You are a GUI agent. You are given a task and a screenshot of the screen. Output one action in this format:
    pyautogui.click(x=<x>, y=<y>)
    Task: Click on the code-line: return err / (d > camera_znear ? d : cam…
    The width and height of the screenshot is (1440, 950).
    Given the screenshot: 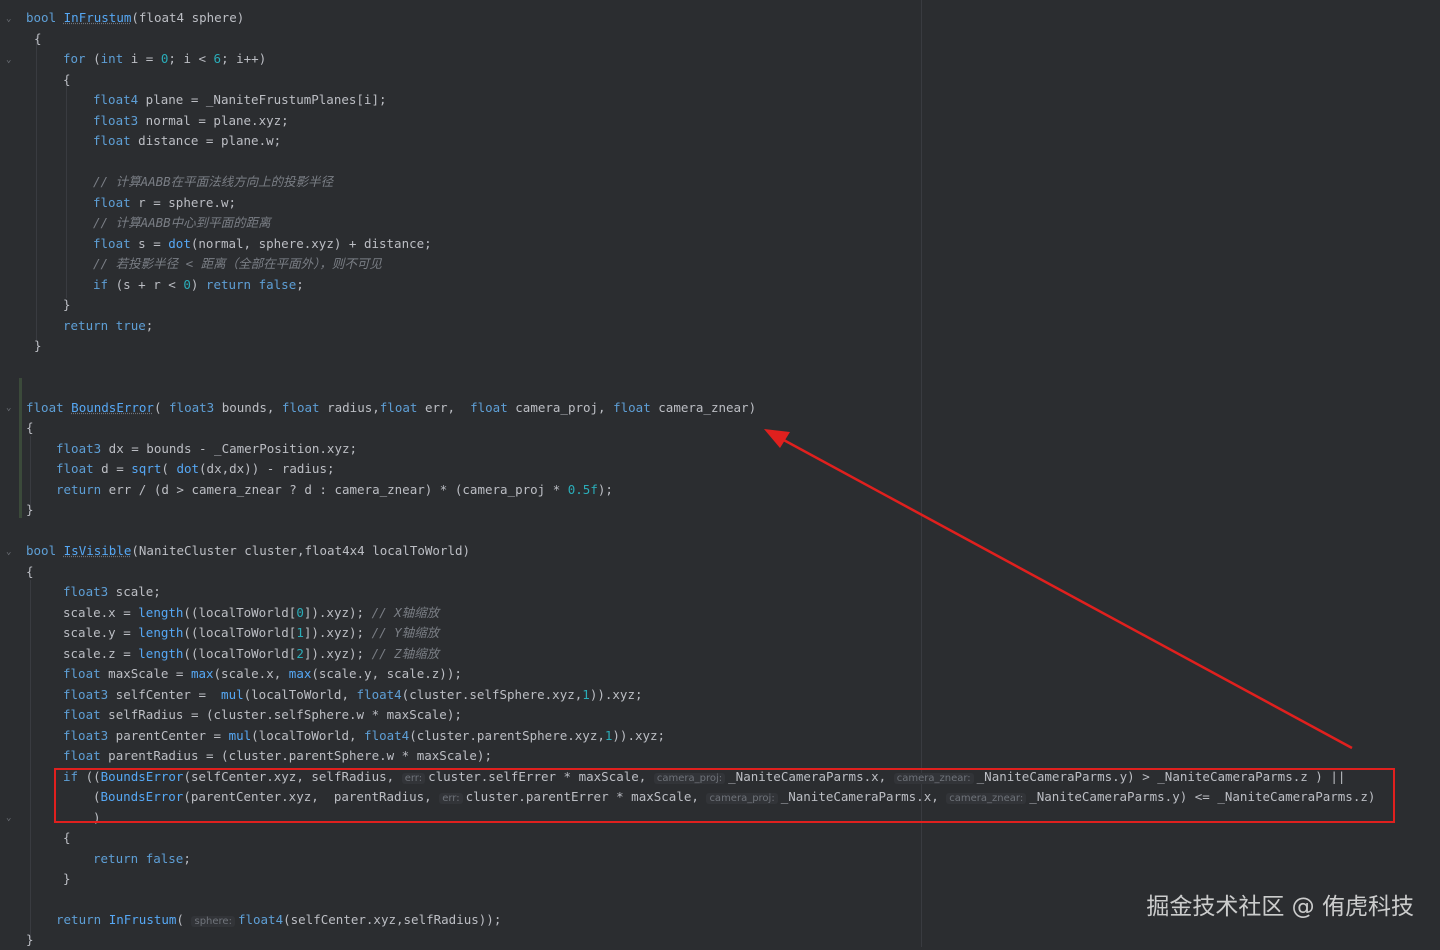 What is the action you would take?
    pyautogui.click(x=334, y=490)
    